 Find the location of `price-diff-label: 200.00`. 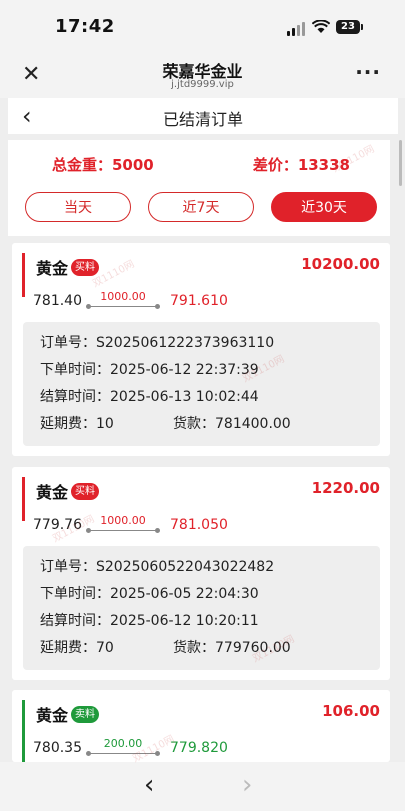

price-diff-label: 200.00 is located at coordinates (123, 743).